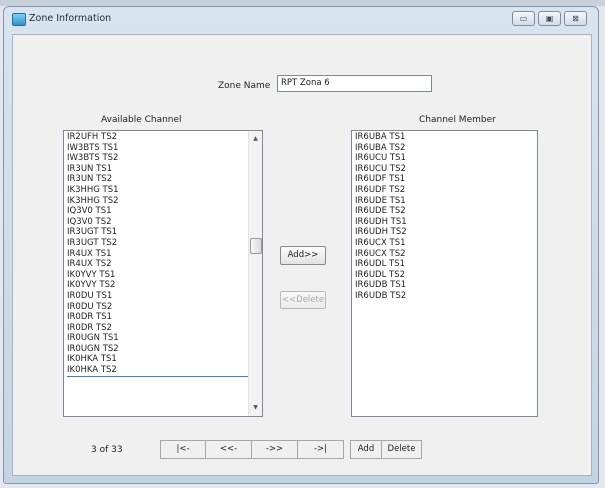 This screenshot has height=488, width=605. What do you see at coordinates (275, 449) in the screenshot?
I see `next-record-button: ->>` at bounding box center [275, 449].